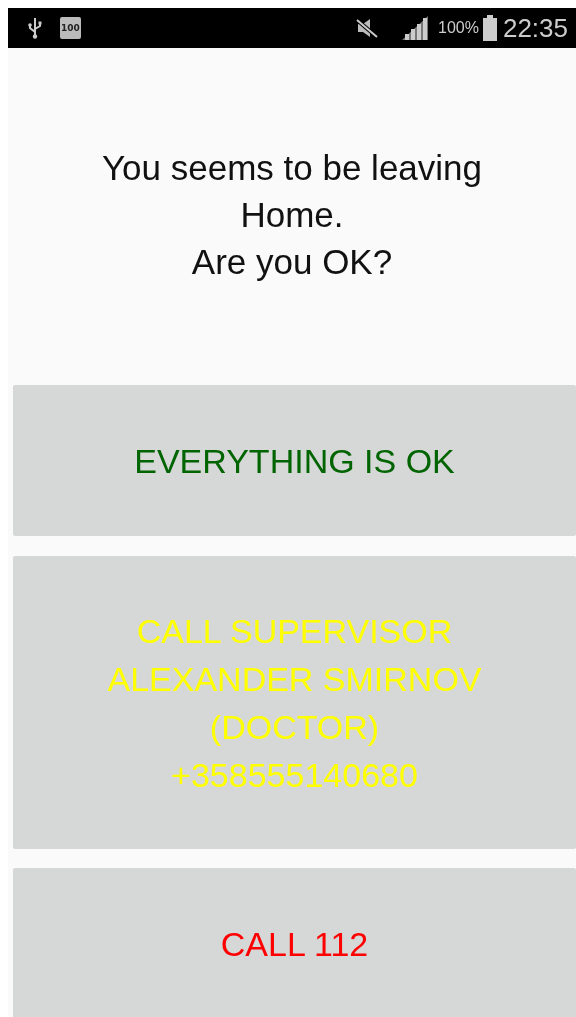  What do you see at coordinates (294, 942) in the screenshot?
I see `action-button: CALL 112` at bounding box center [294, 942].